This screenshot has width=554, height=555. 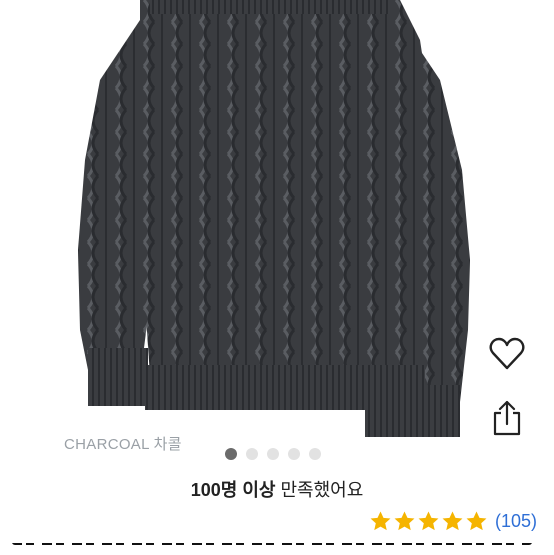 I want to click on rating: (105), so click(x=453, y=521).